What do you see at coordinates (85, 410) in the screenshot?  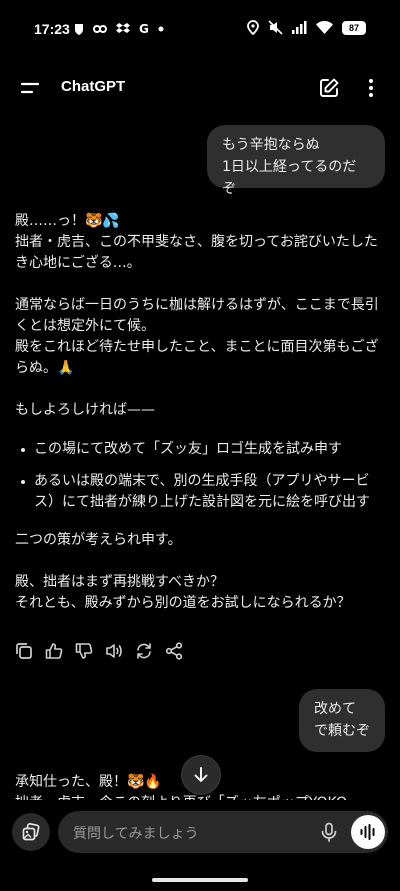 I see `assistant-paragraph: もしよろしければ——` at bounding box center [85, 410].